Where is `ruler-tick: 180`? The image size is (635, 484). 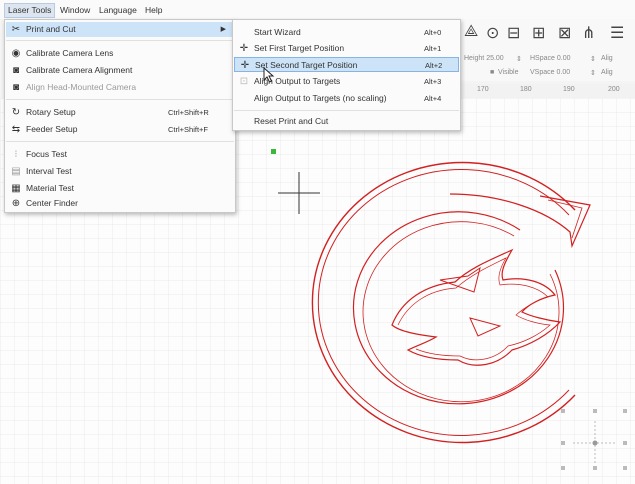 ruler-tick: 180 is located at coordinates (526, 89).